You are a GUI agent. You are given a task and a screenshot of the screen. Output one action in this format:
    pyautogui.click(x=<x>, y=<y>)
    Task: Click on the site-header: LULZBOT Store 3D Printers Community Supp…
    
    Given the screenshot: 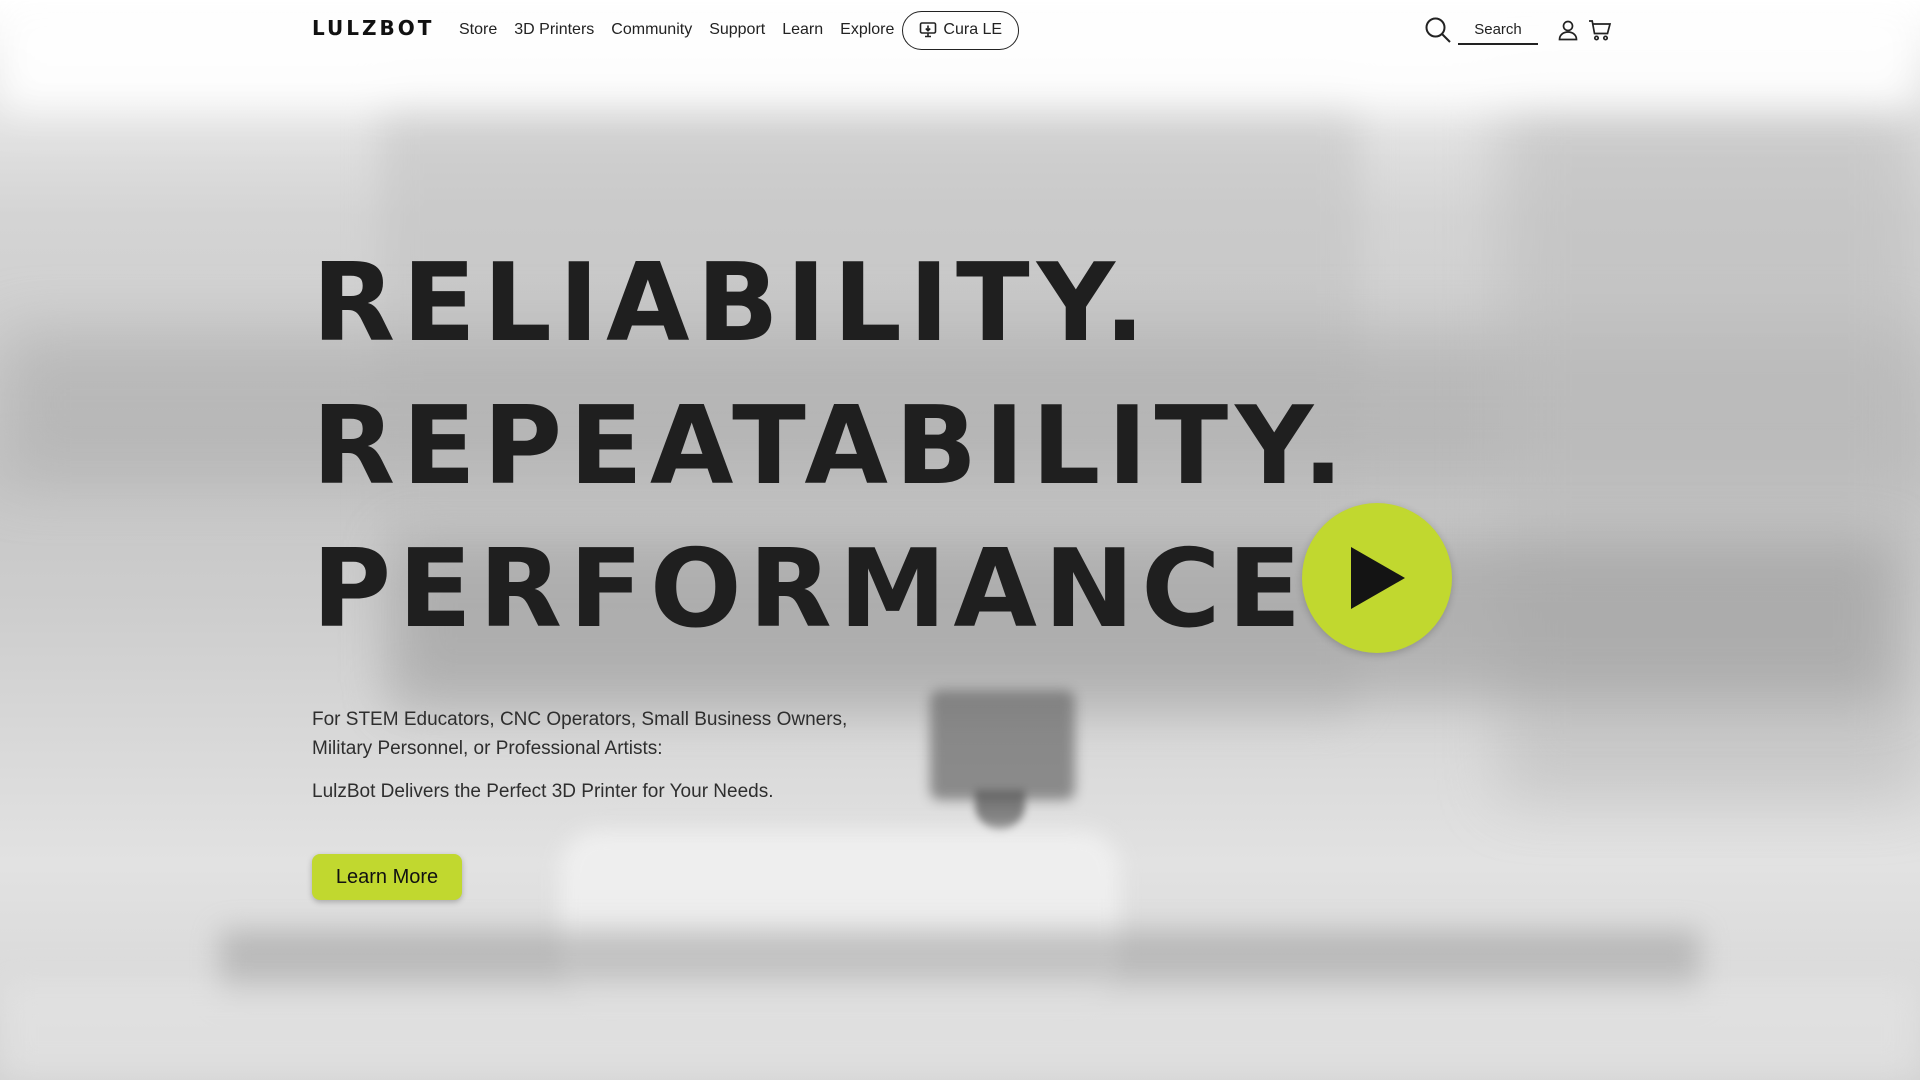 What is the action you would take?
    pyautogui.click(x=960, y=30)
    